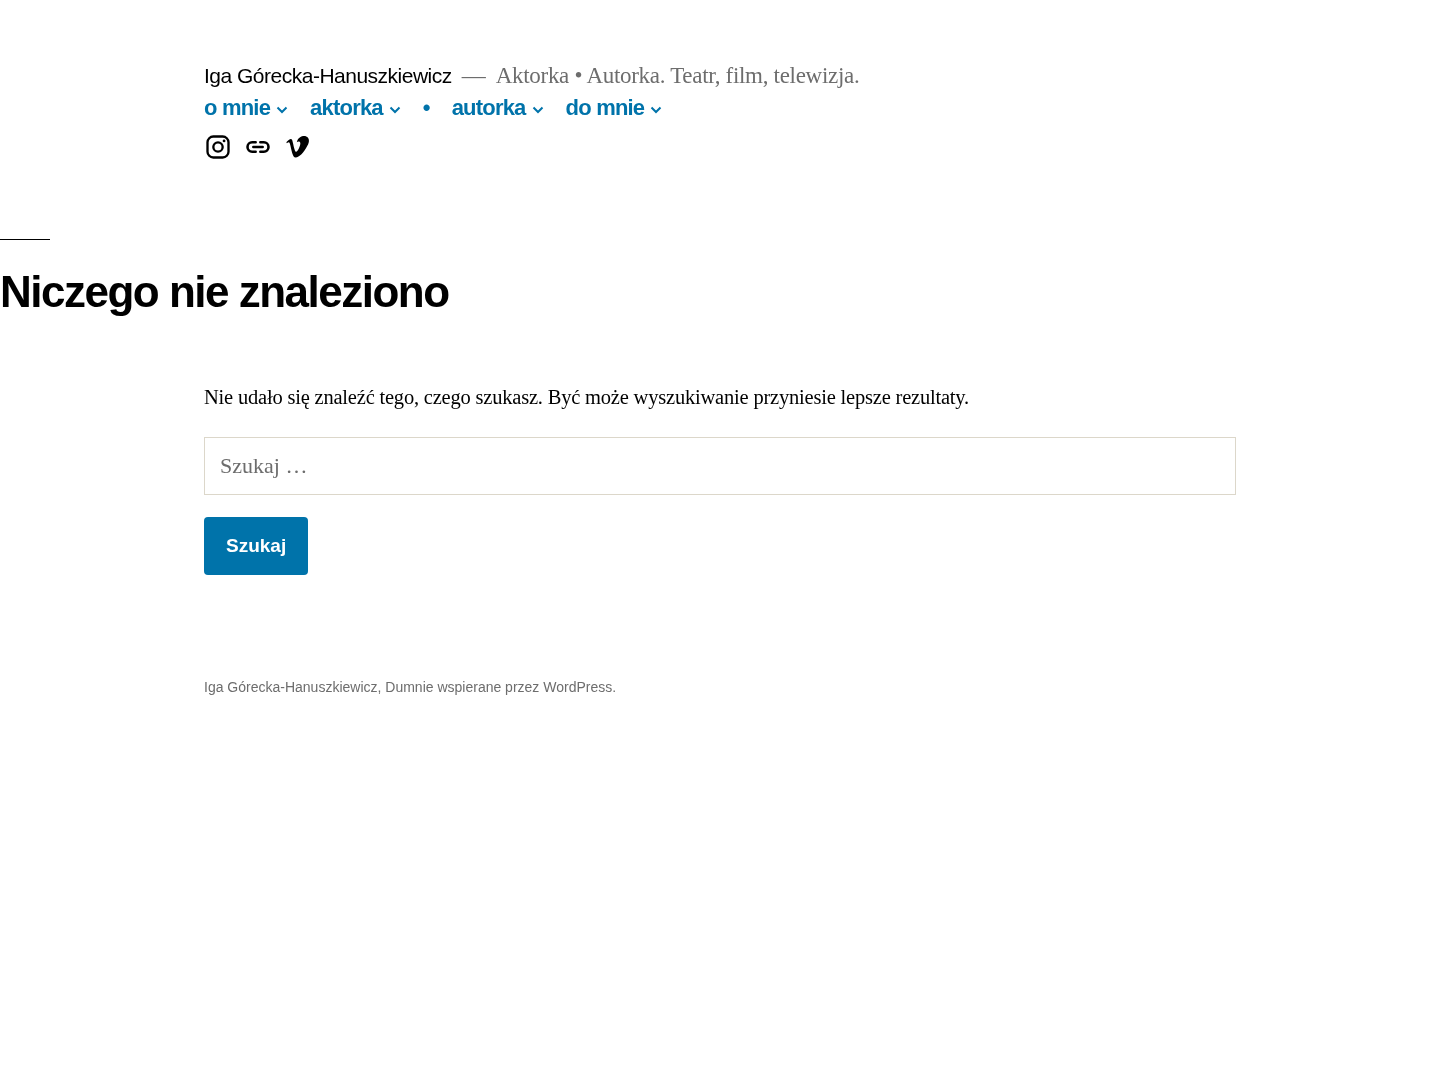 This screenshot has width=1440, height=1080. What do you see at coordinates (677, 76) in the screenshot?
I see `site-tagline: Aktorka • Autorka. Teatr, film, telewizja.` at bounding box center [677, 76].